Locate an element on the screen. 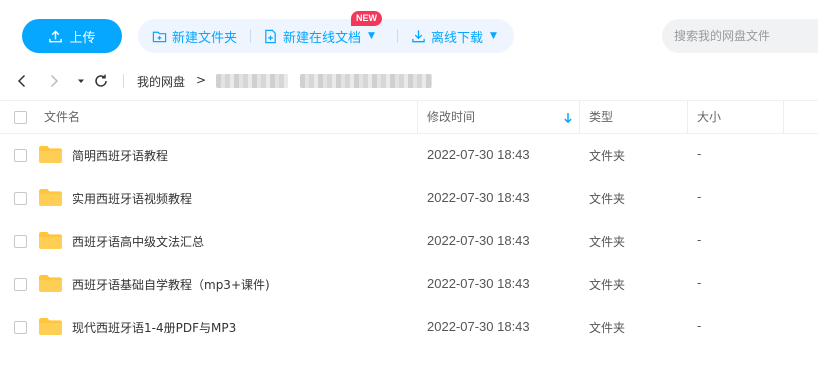 Image resolution: width=818 pixels, height=365 pixels. history-dropdown-icon is located at coordinates (81, 81).